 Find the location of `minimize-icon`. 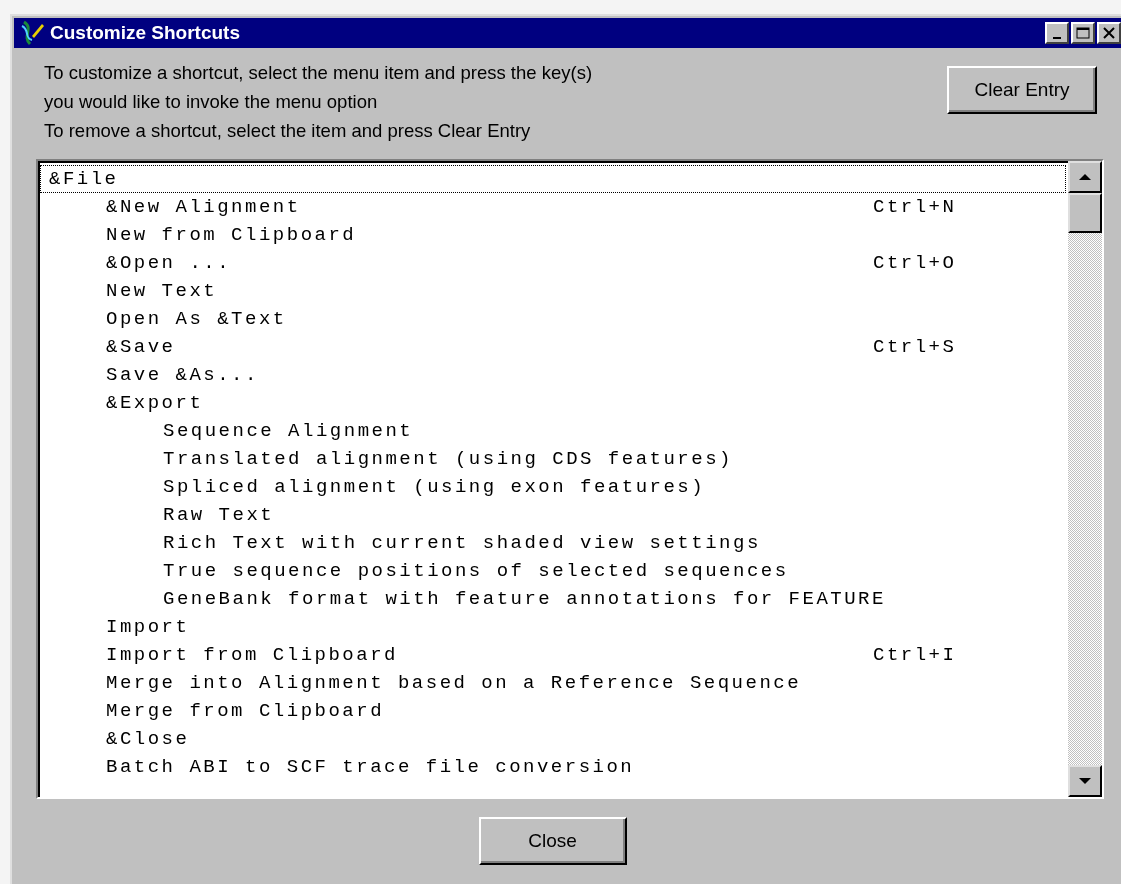

minimize-icon is located at coordinates (1057, 38).